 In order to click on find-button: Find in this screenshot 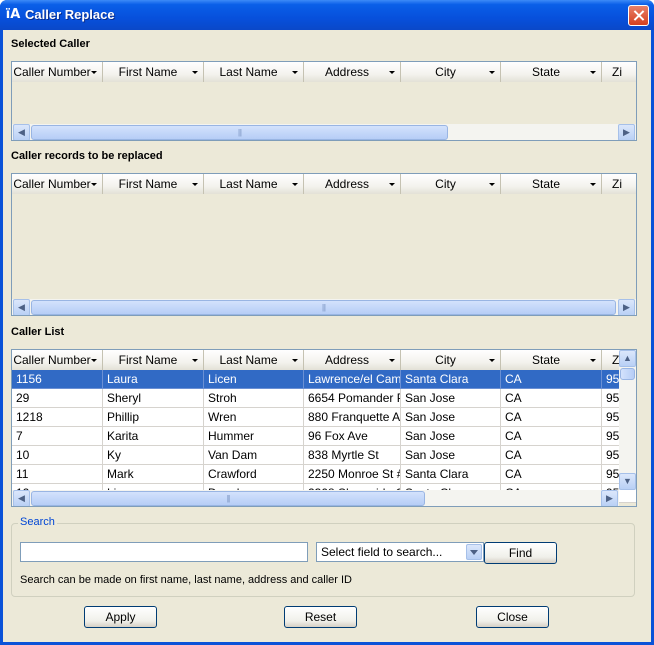, I will do `click(520, 553)`.